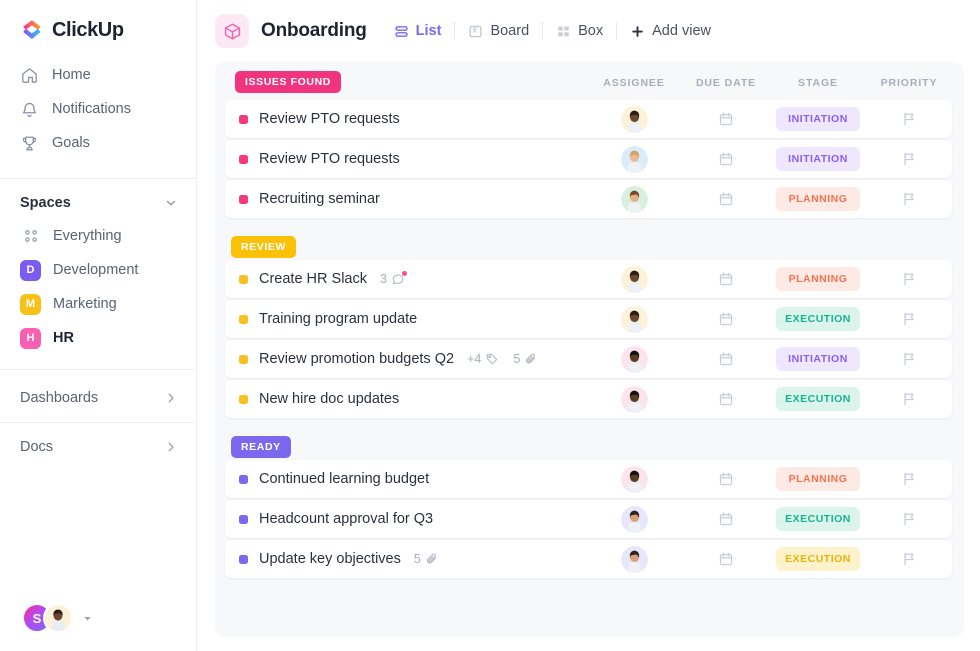 This screenshot has width=980, height=651. What do you see at coordinates (393, 278) in the screenshot?
I see `comment-count: 3` at bounding box center [393, 278].